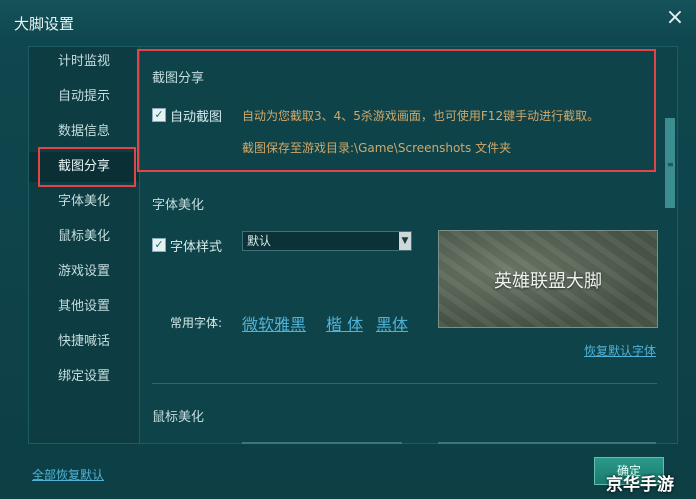 This screenshot has width=696, height=499. Describe the element at coordinates (84, 377) in the screenshot. I see `sidebar-item-binding: 绑定设置` at that location.